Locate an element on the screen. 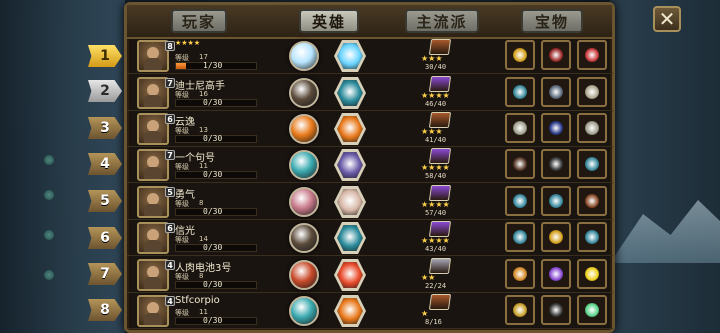  vip-level-badge: 7 is located at coordinates (170, 83).